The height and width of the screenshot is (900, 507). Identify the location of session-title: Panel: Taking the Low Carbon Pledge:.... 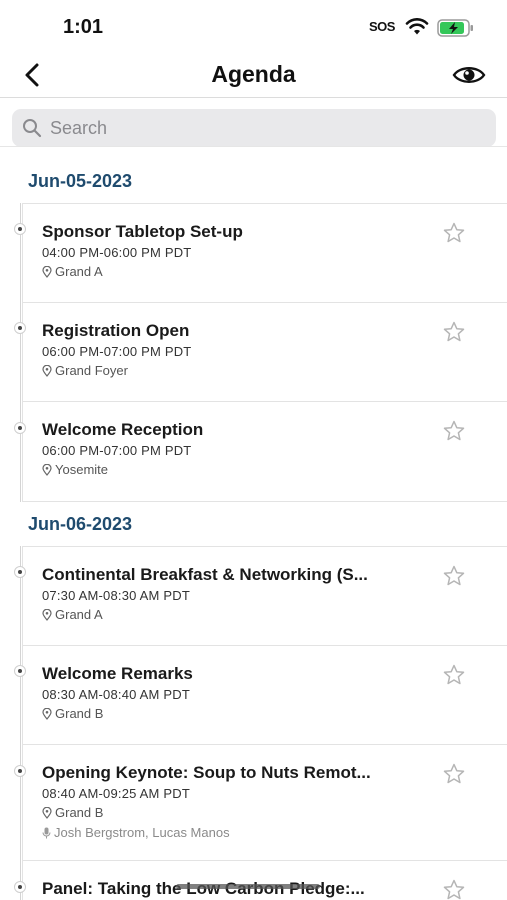
(203, 888).